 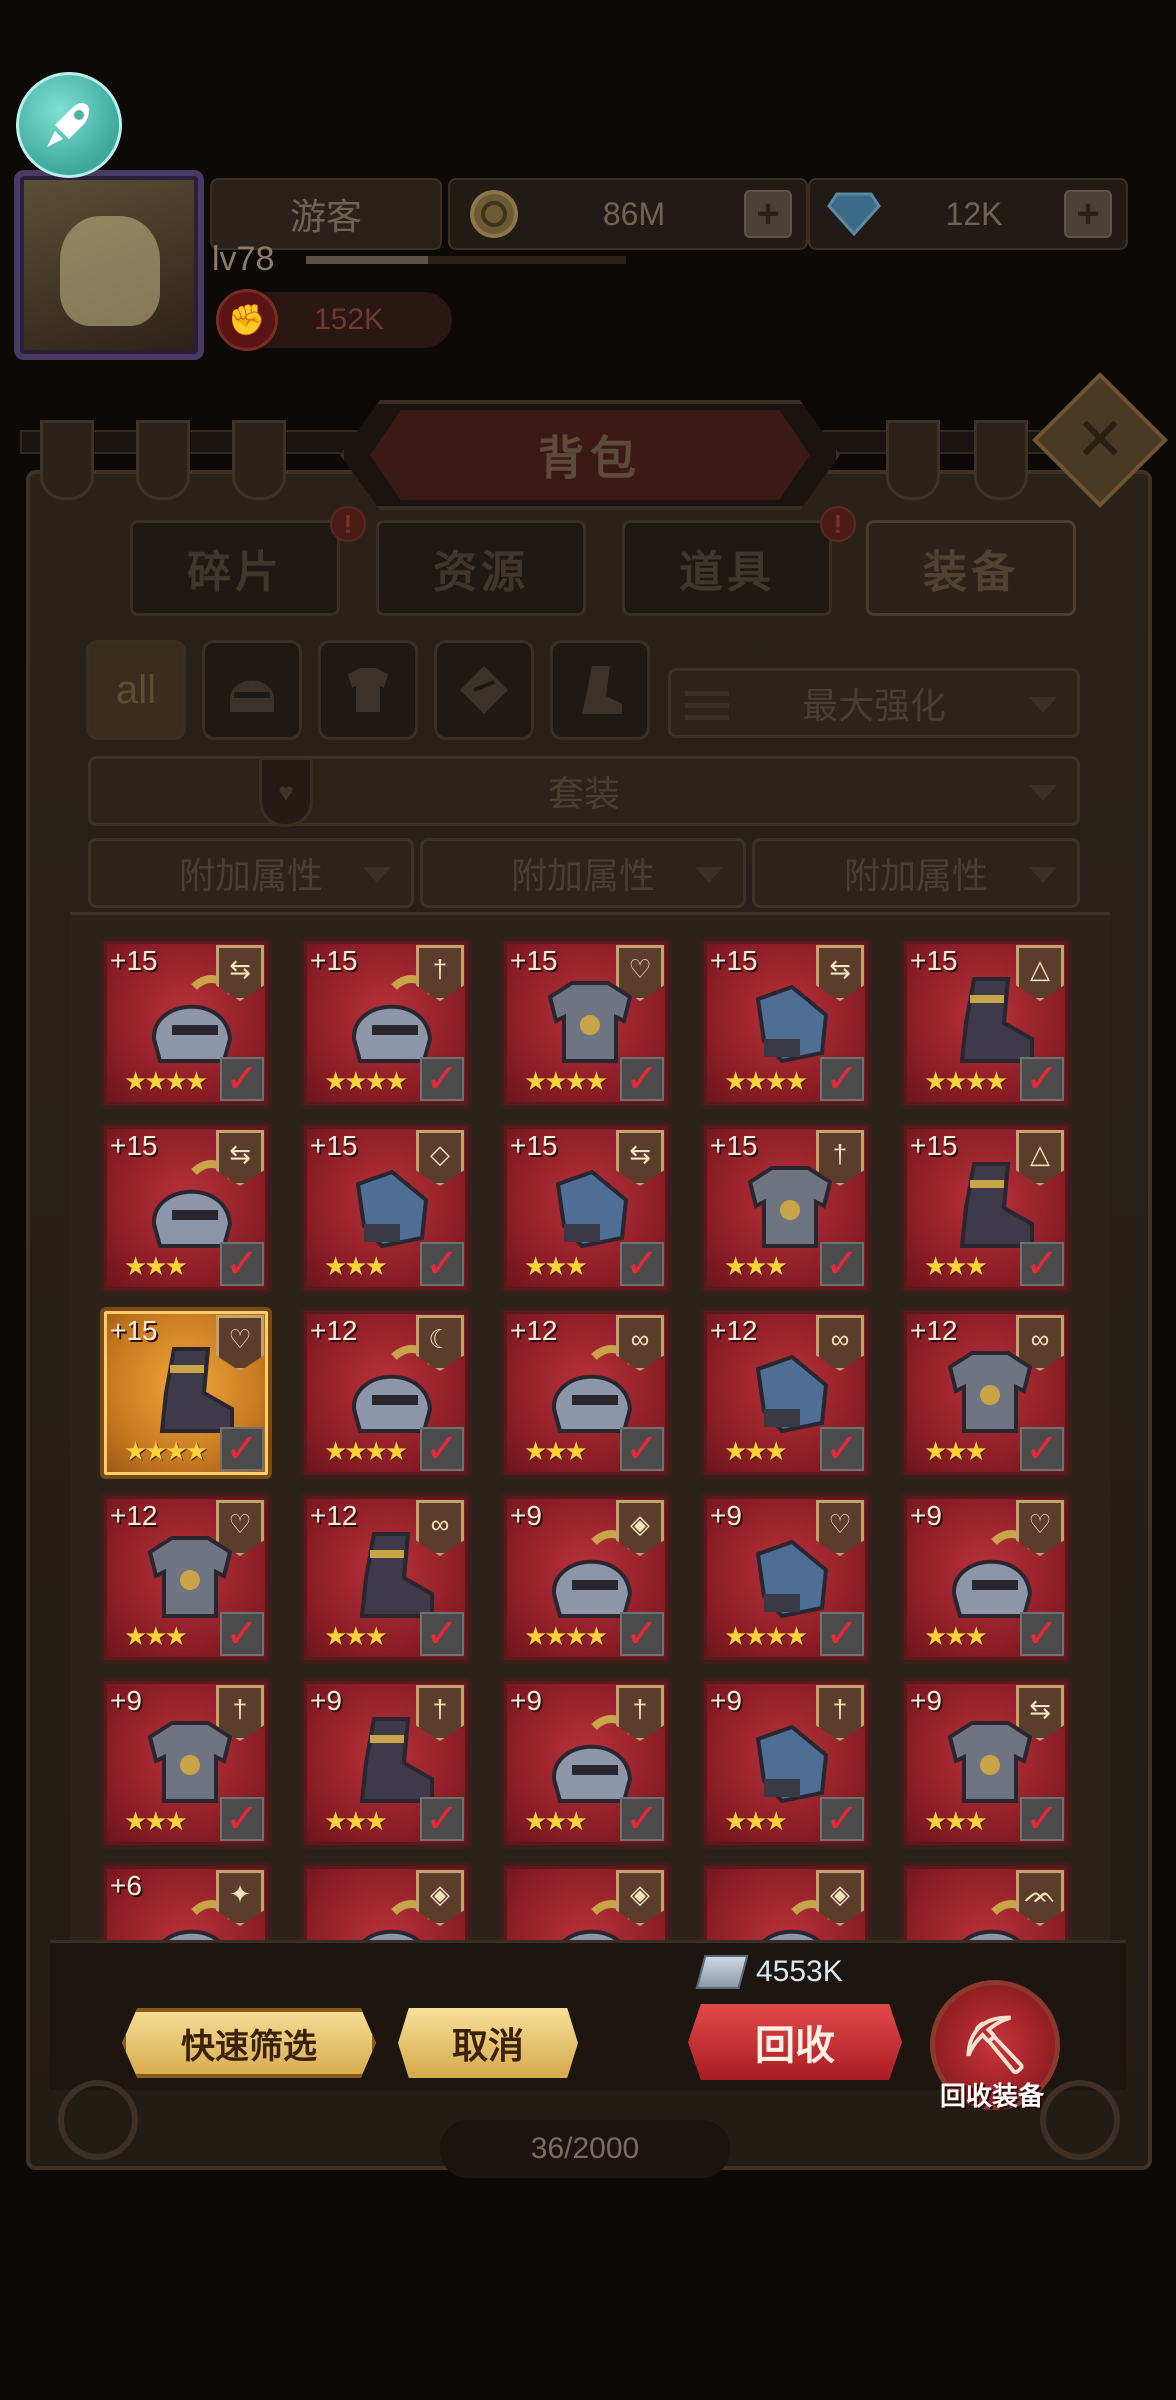 I want to click on equipment-slot: +12 ☾ ★★★★ ✓, so click(x=386, y=1393).